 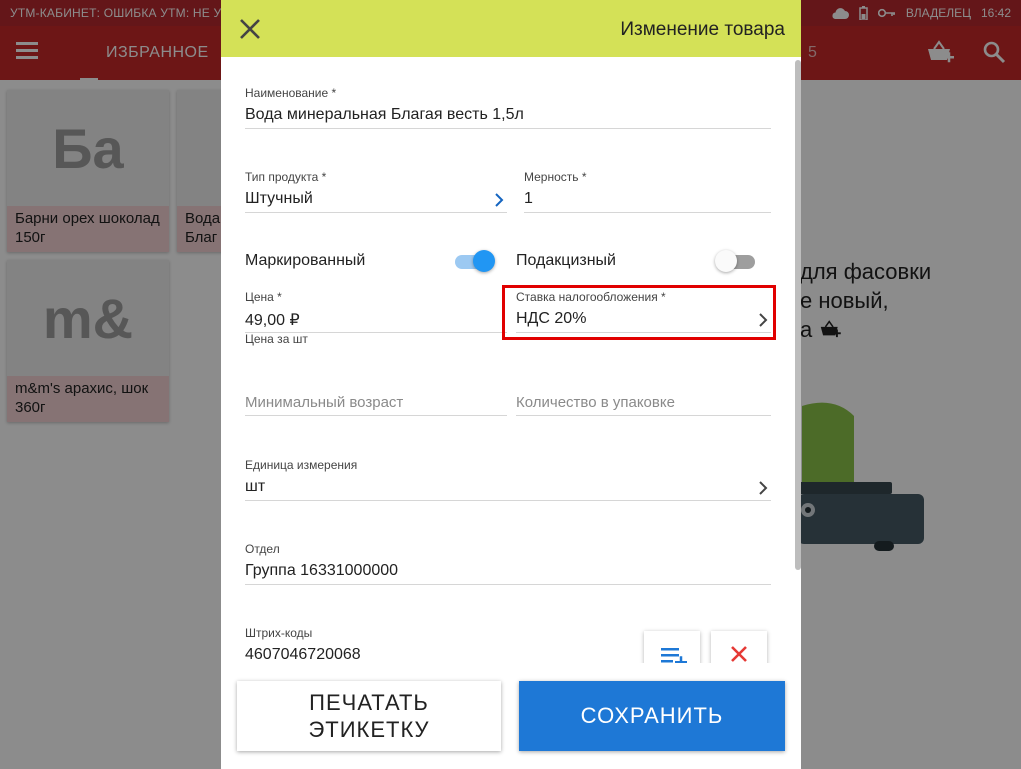 I want to click on product-type-label: Тип продукта *, so click(x=286, y=177).